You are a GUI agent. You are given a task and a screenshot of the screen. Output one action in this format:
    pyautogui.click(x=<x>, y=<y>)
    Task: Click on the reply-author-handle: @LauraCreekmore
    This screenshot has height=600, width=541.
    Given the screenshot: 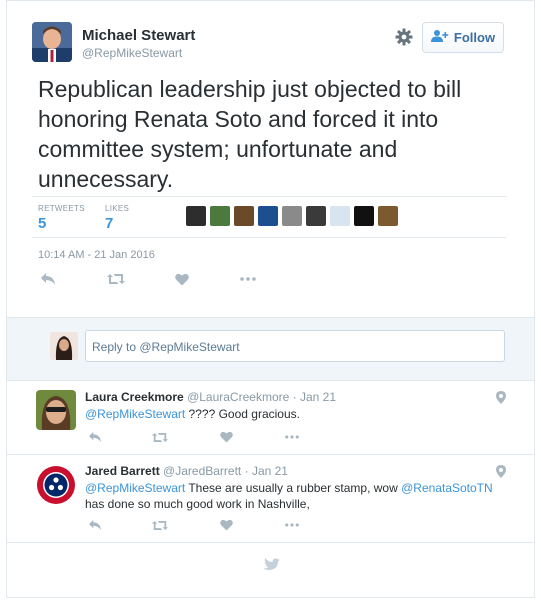 What is the action you would take?
    pyautogui.click(x=238, y=397)
    